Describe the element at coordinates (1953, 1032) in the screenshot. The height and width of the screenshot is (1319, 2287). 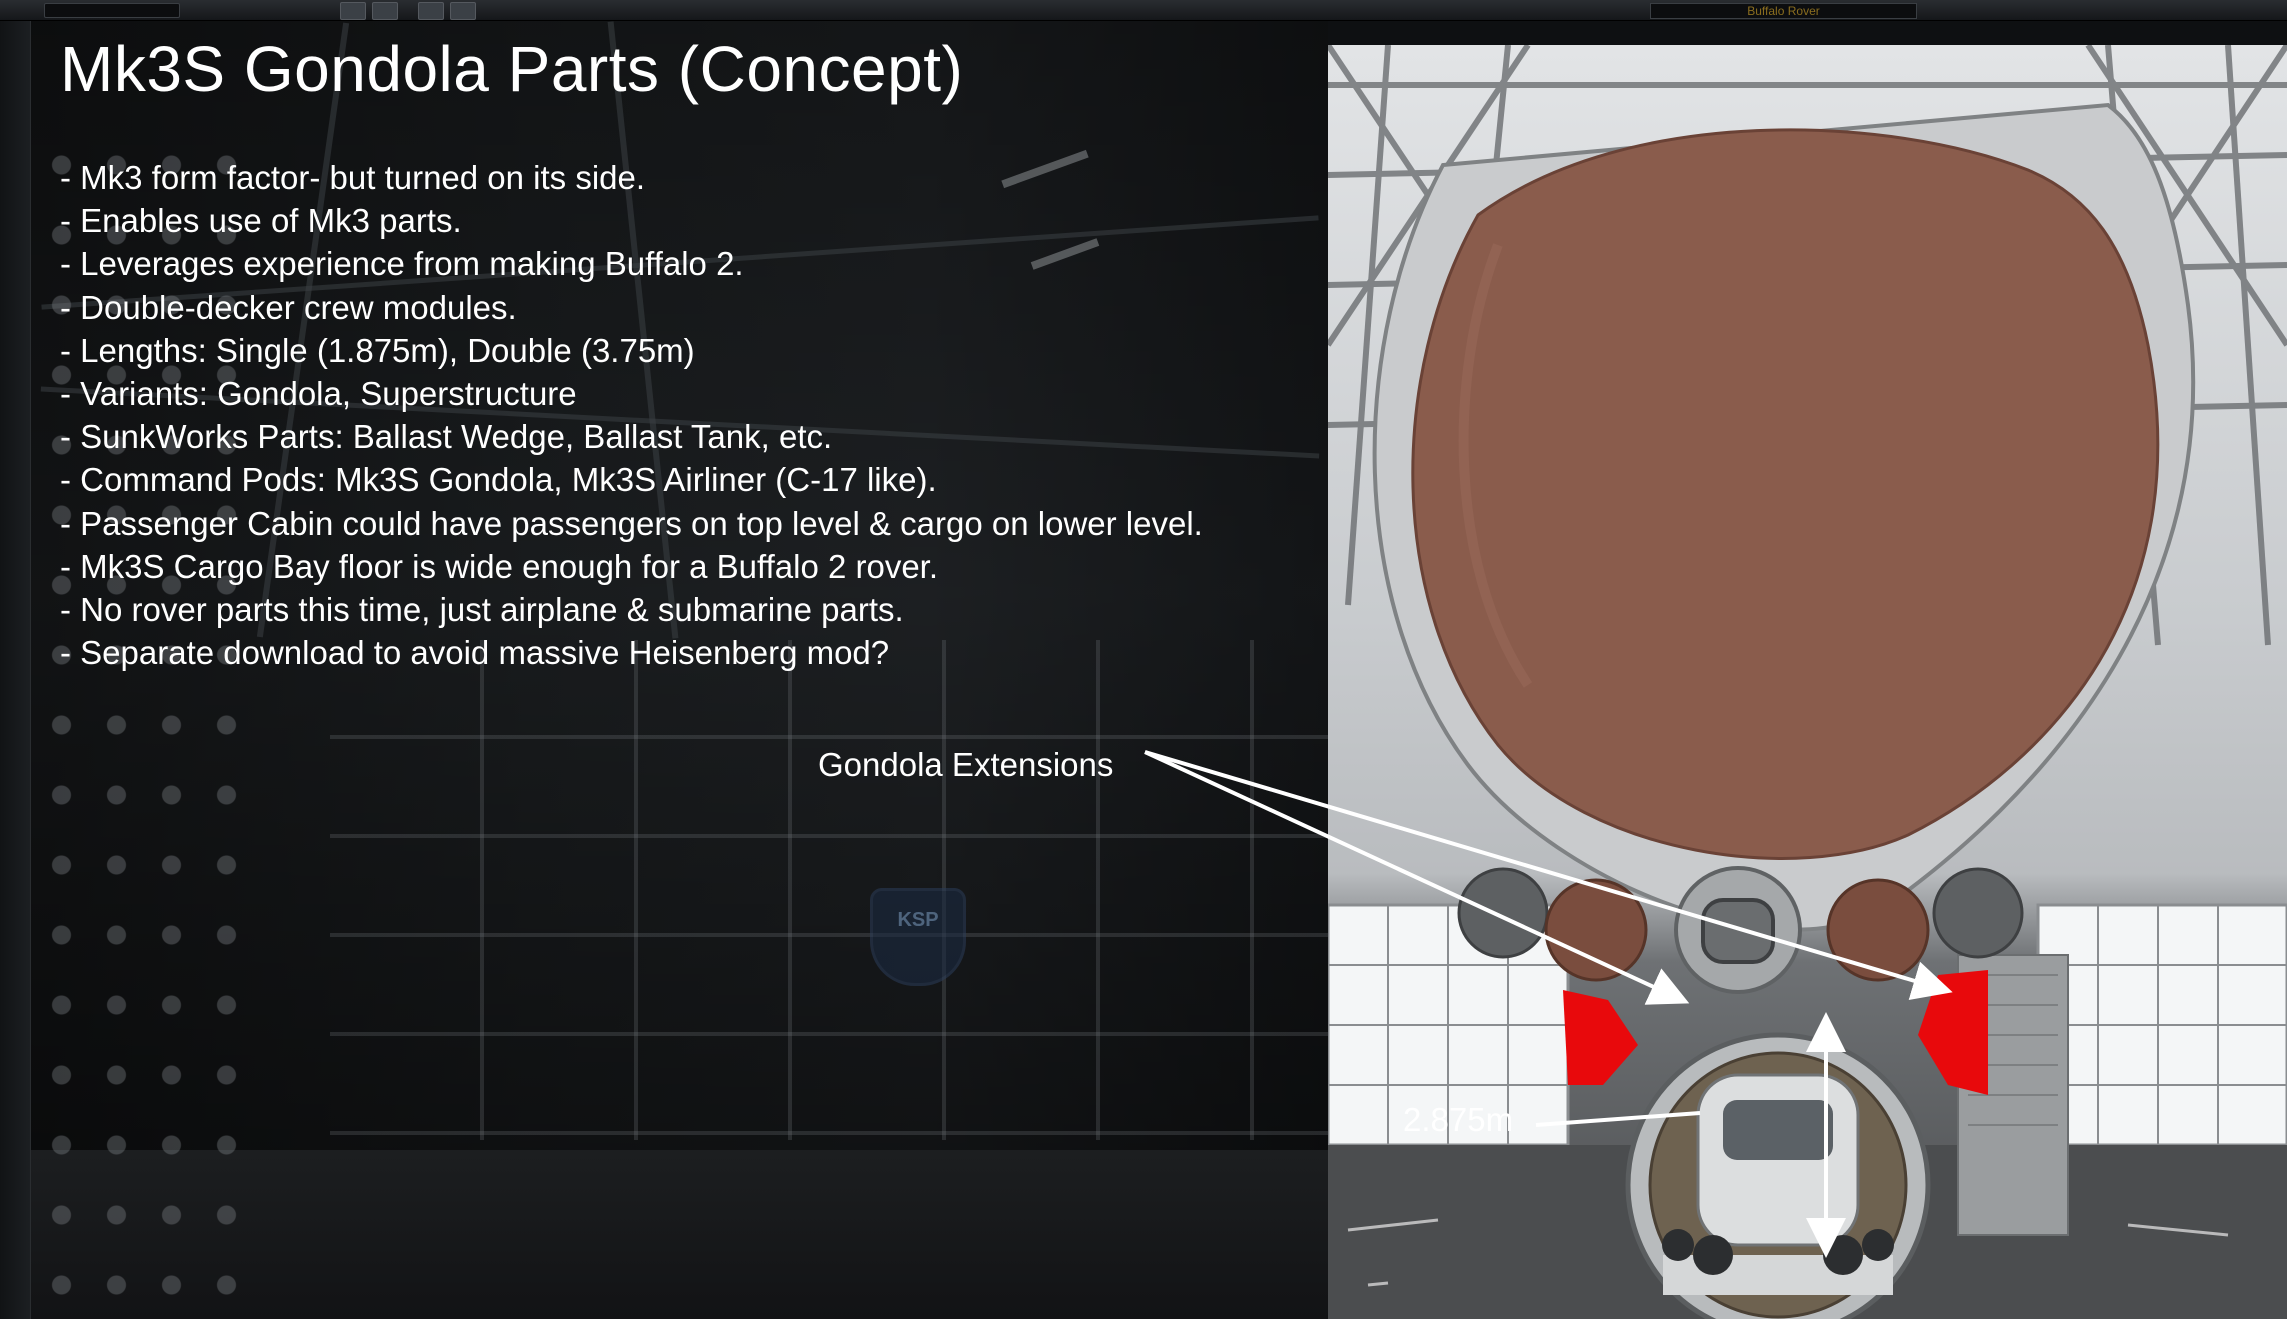
I see `gondola-extension-right` at that location.